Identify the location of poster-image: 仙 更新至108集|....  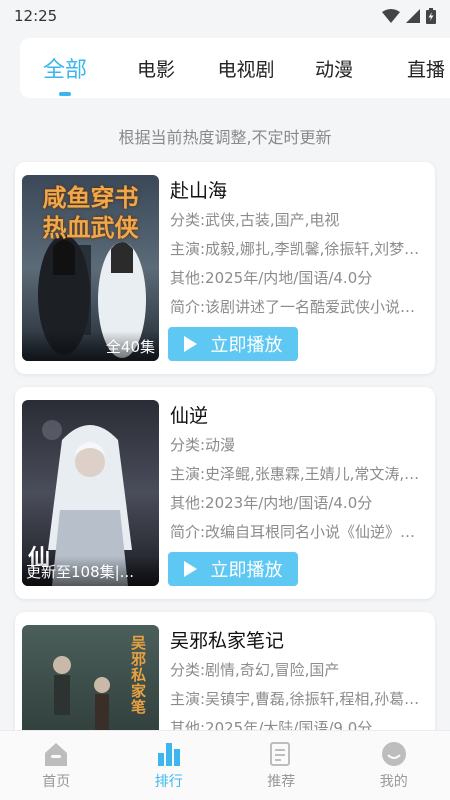
(90, 493).